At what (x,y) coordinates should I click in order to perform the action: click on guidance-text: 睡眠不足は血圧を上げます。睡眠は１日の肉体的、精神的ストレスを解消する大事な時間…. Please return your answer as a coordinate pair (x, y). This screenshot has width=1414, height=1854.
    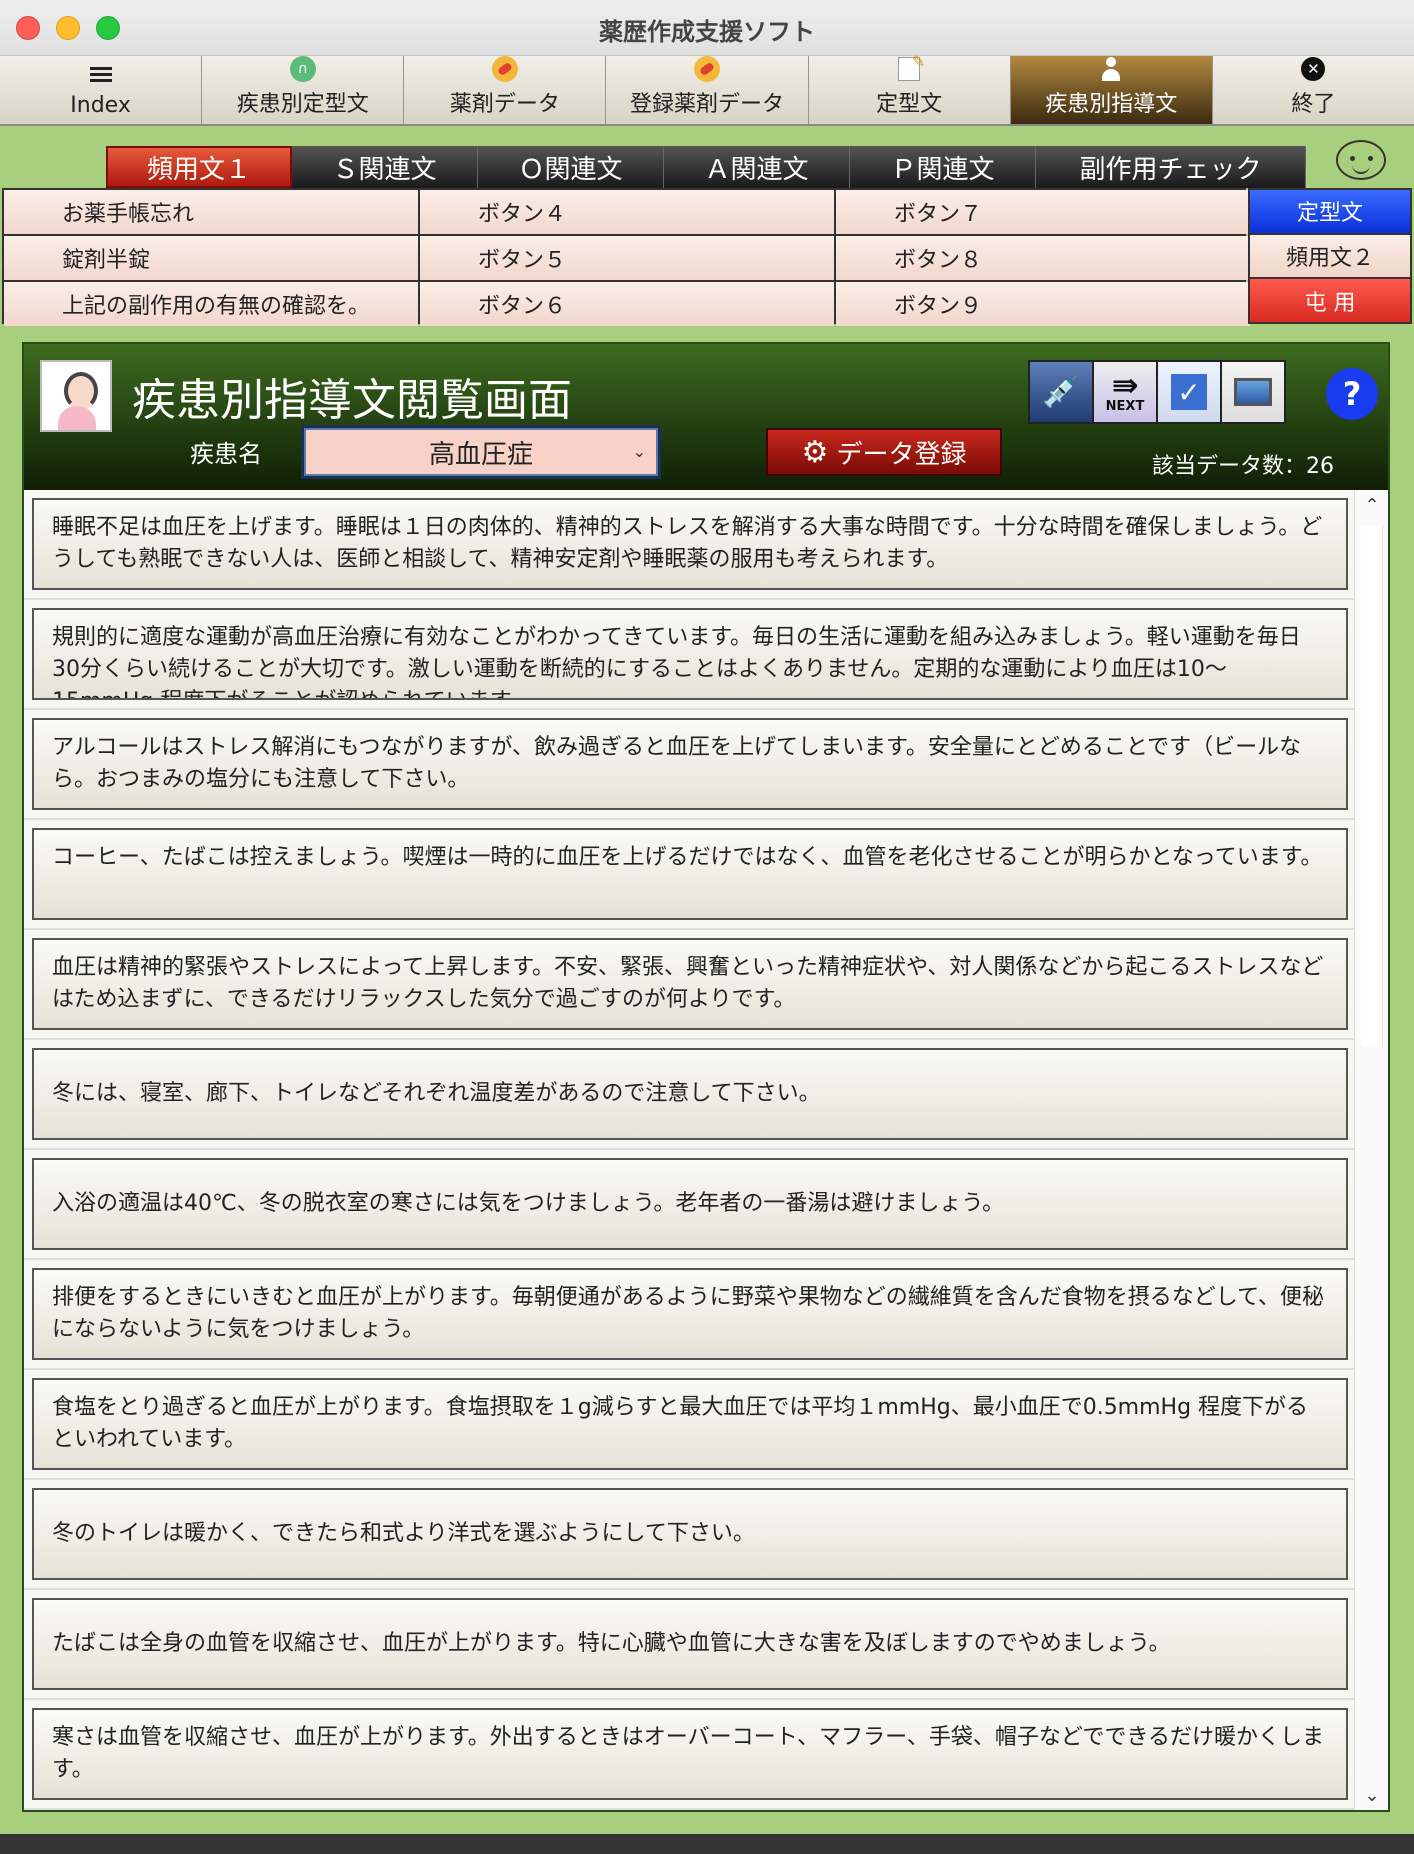
    Looking at the image, I should click on (690, 544).